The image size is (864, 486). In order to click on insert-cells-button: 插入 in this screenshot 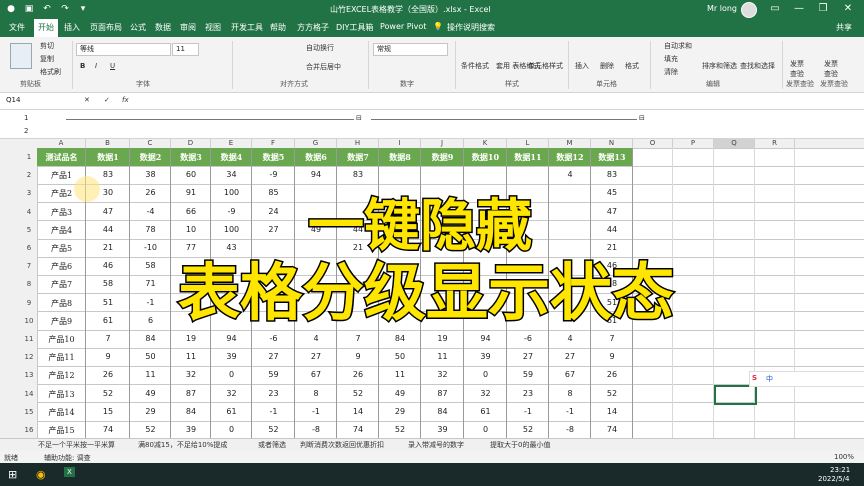, I will do `click(582, 66)`.